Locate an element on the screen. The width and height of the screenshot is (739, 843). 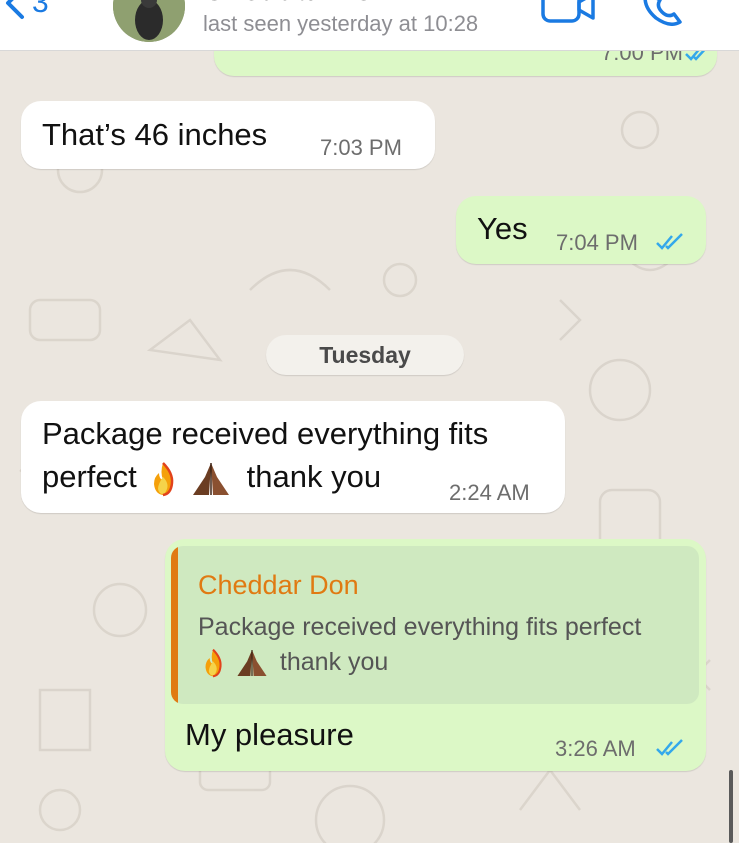
contact-name: Cheddar Don is located at coordinates (297, 4).